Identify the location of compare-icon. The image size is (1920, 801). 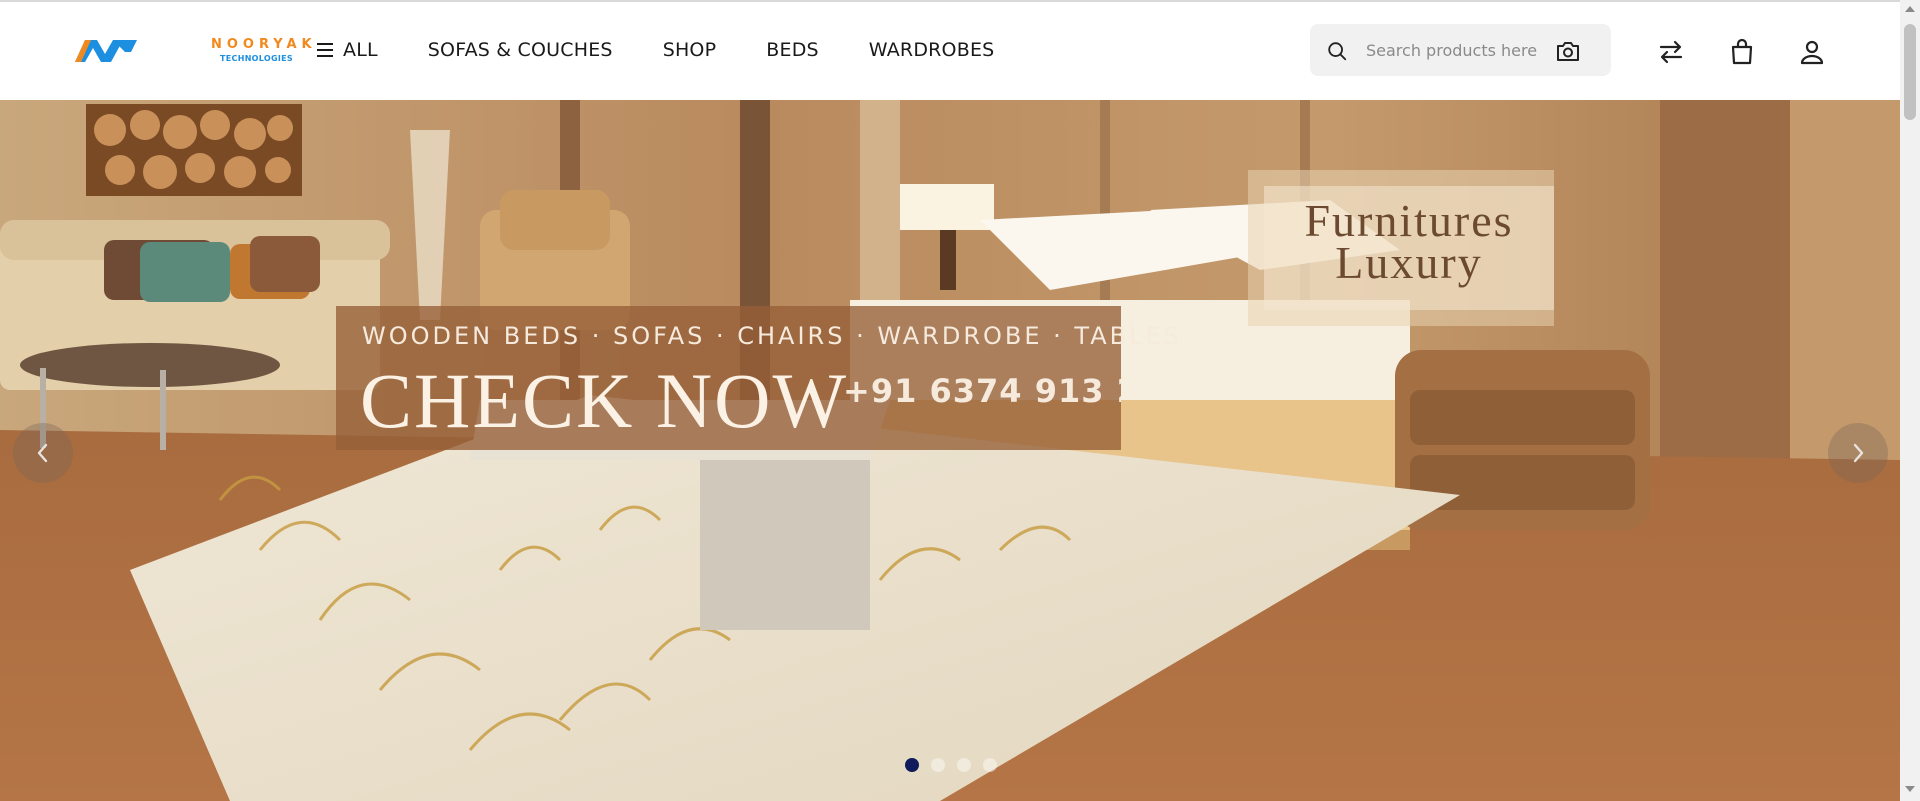
(1671, 52).